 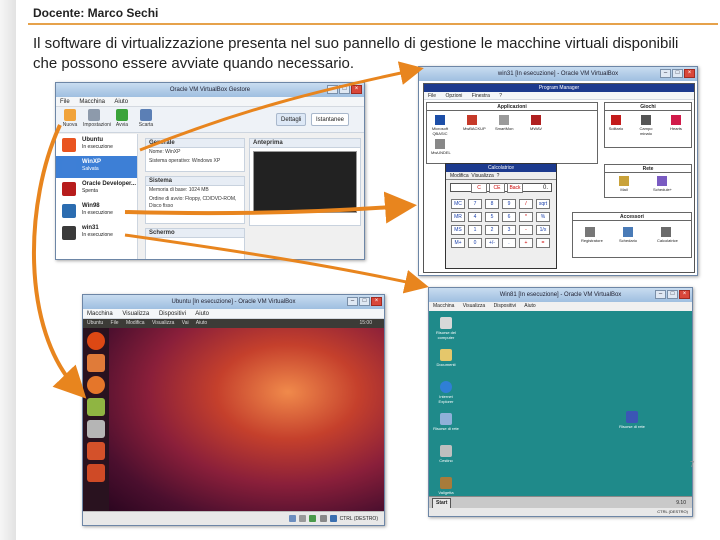 What do you see at coordinates (648, 181) in the screenshot?
I see `group-rete: Rete Mail Schedule+` at bounding box center [648, 181].